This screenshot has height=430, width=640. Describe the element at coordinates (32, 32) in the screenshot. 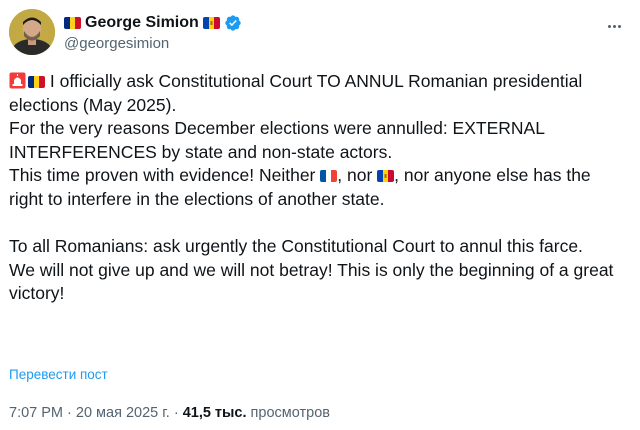

I see `avatar` at that location.